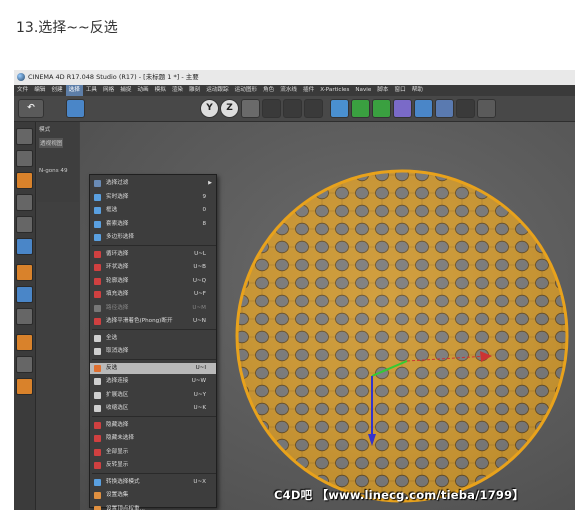 The image size is (576, 510). Describe the element at coordinates (177, 90) in the screenshot. I see `menubar-item: 渲染` at that location.